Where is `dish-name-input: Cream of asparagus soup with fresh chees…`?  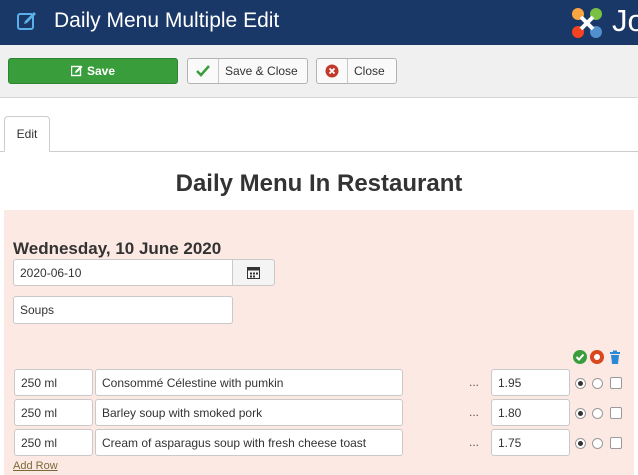
dish-name-input: Cream of asparagus soup with fresh chees… is located at coordinates (249, 442).